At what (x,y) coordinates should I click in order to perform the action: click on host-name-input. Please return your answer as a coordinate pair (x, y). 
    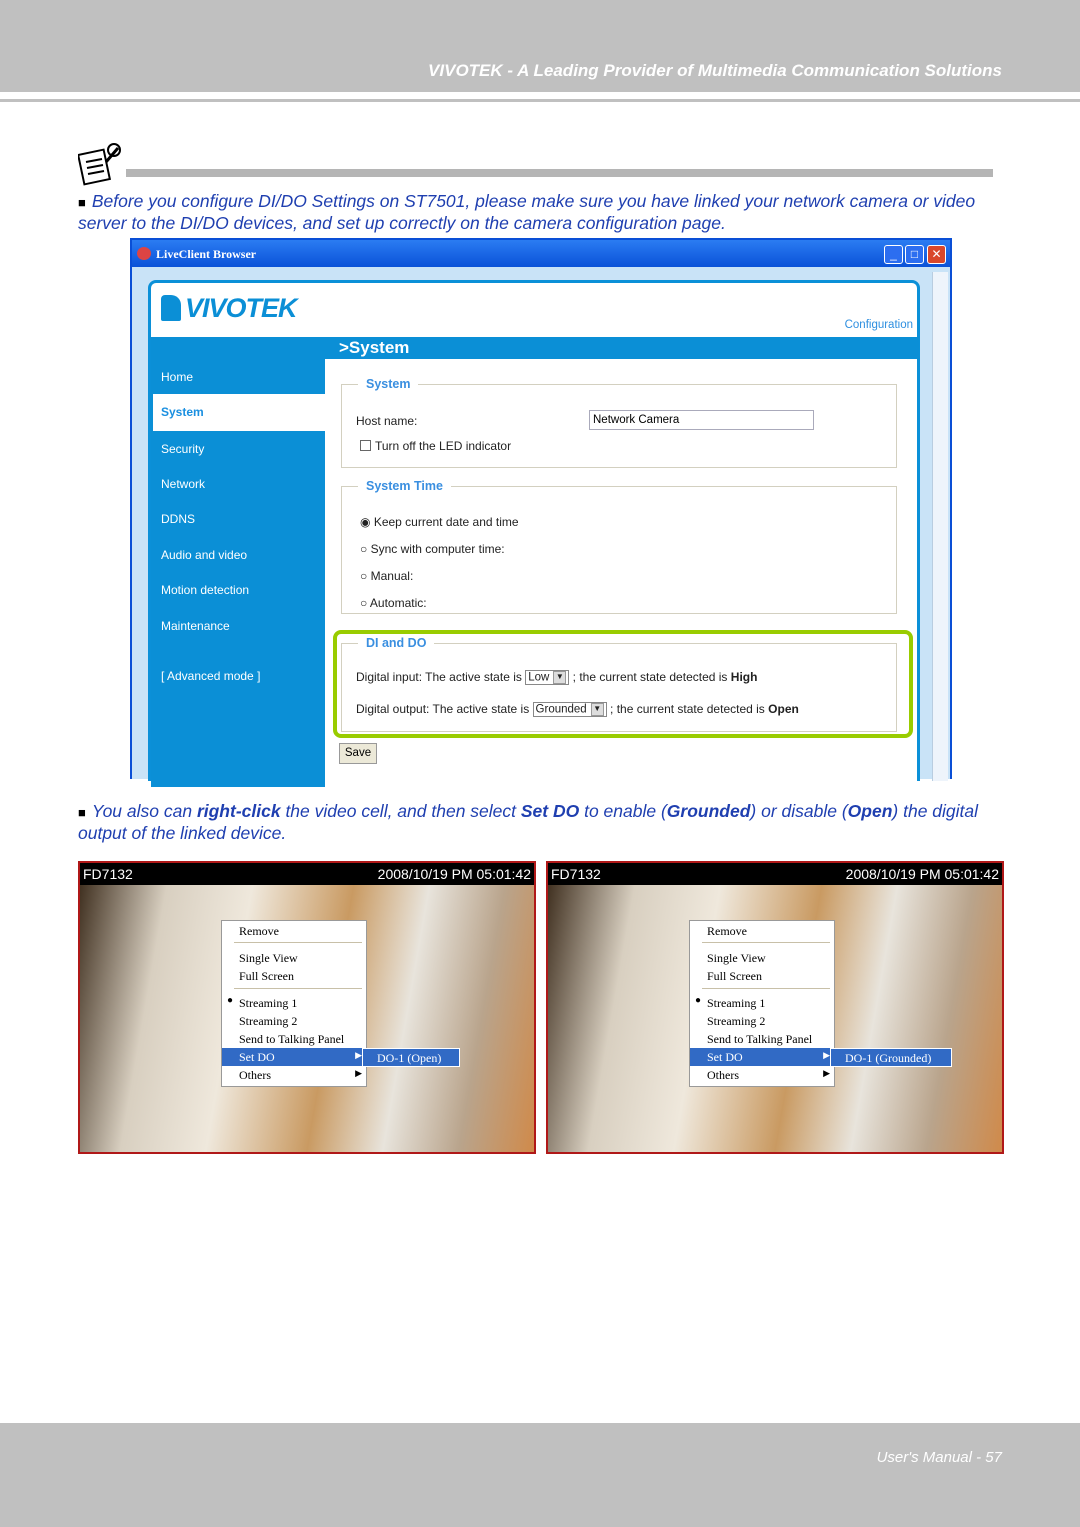
    Looking at the image, I should click on (701, 420).